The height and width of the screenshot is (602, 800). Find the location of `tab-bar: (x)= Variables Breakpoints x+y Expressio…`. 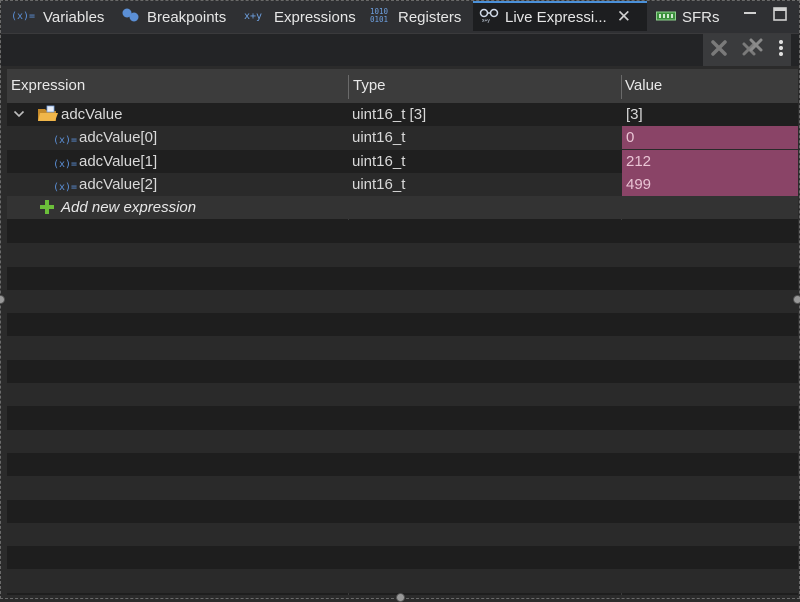

tab-bar: (x)= Variables Breakpoints x+y Expressio… is located at coordinates (400, 17).